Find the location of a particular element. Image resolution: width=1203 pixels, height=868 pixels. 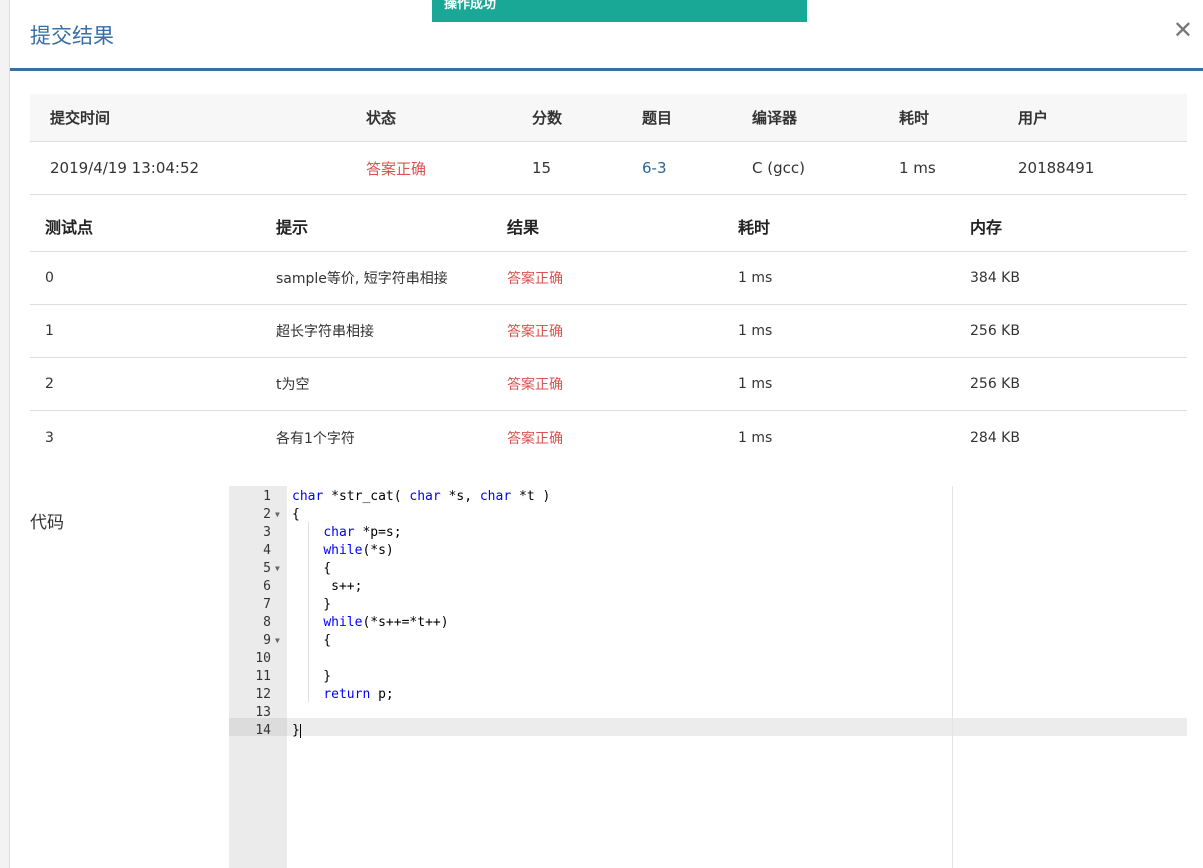

code-label: 代码 is located at coordinates (47, 523).